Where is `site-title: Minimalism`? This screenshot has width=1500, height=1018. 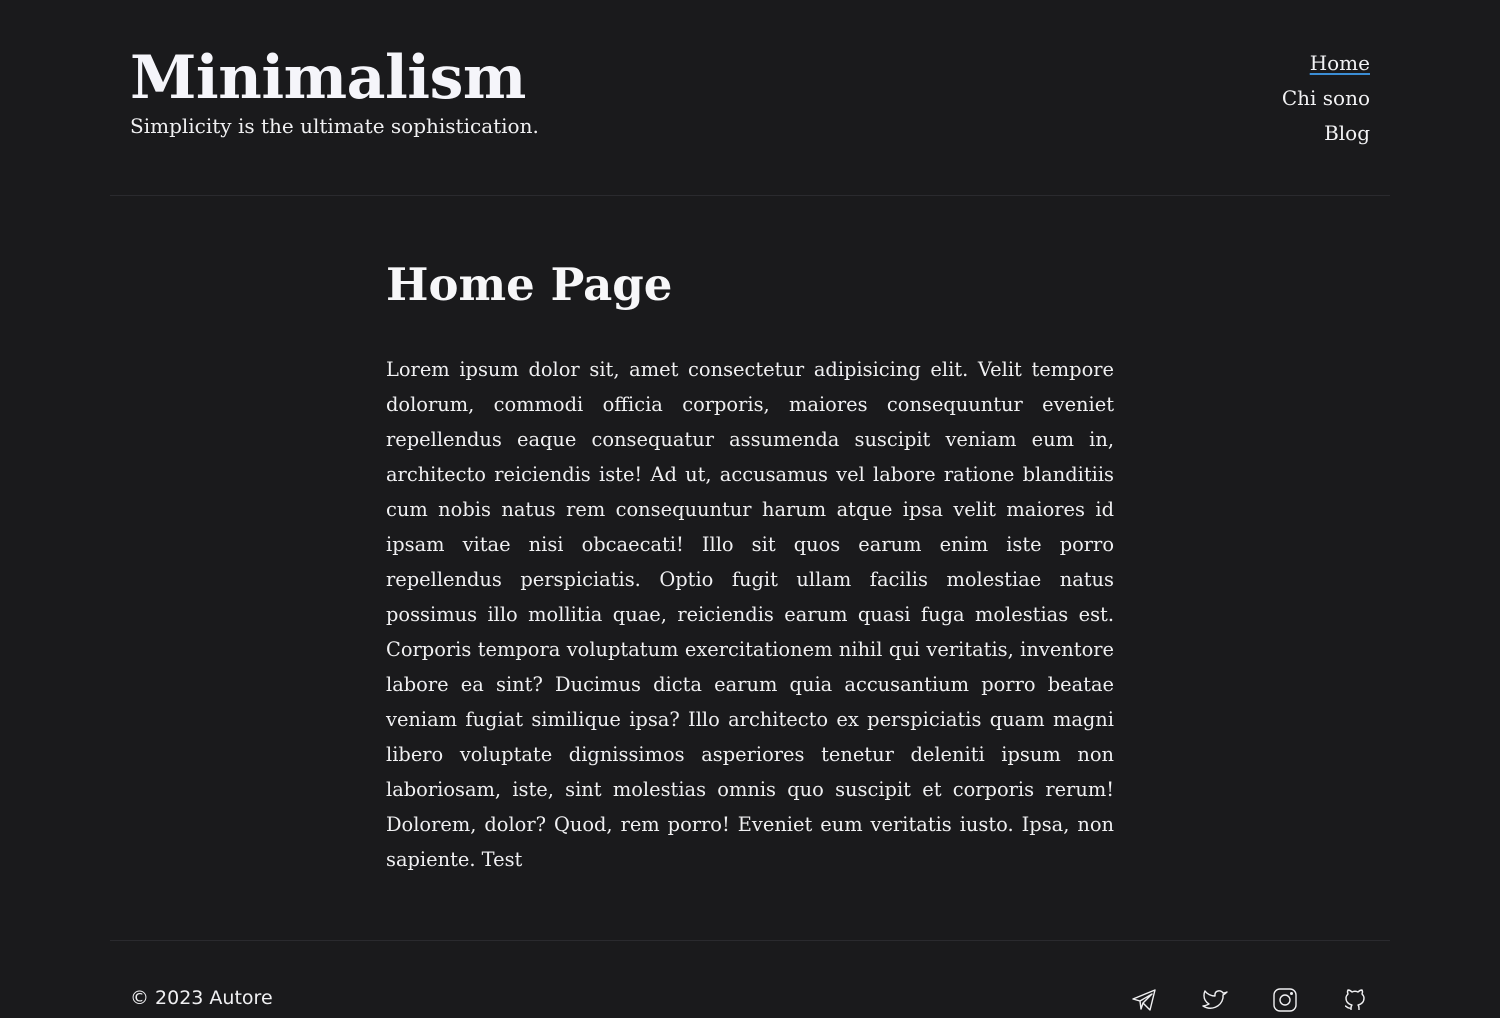
site-title: Minimalism is located at coordinates (328, 78).